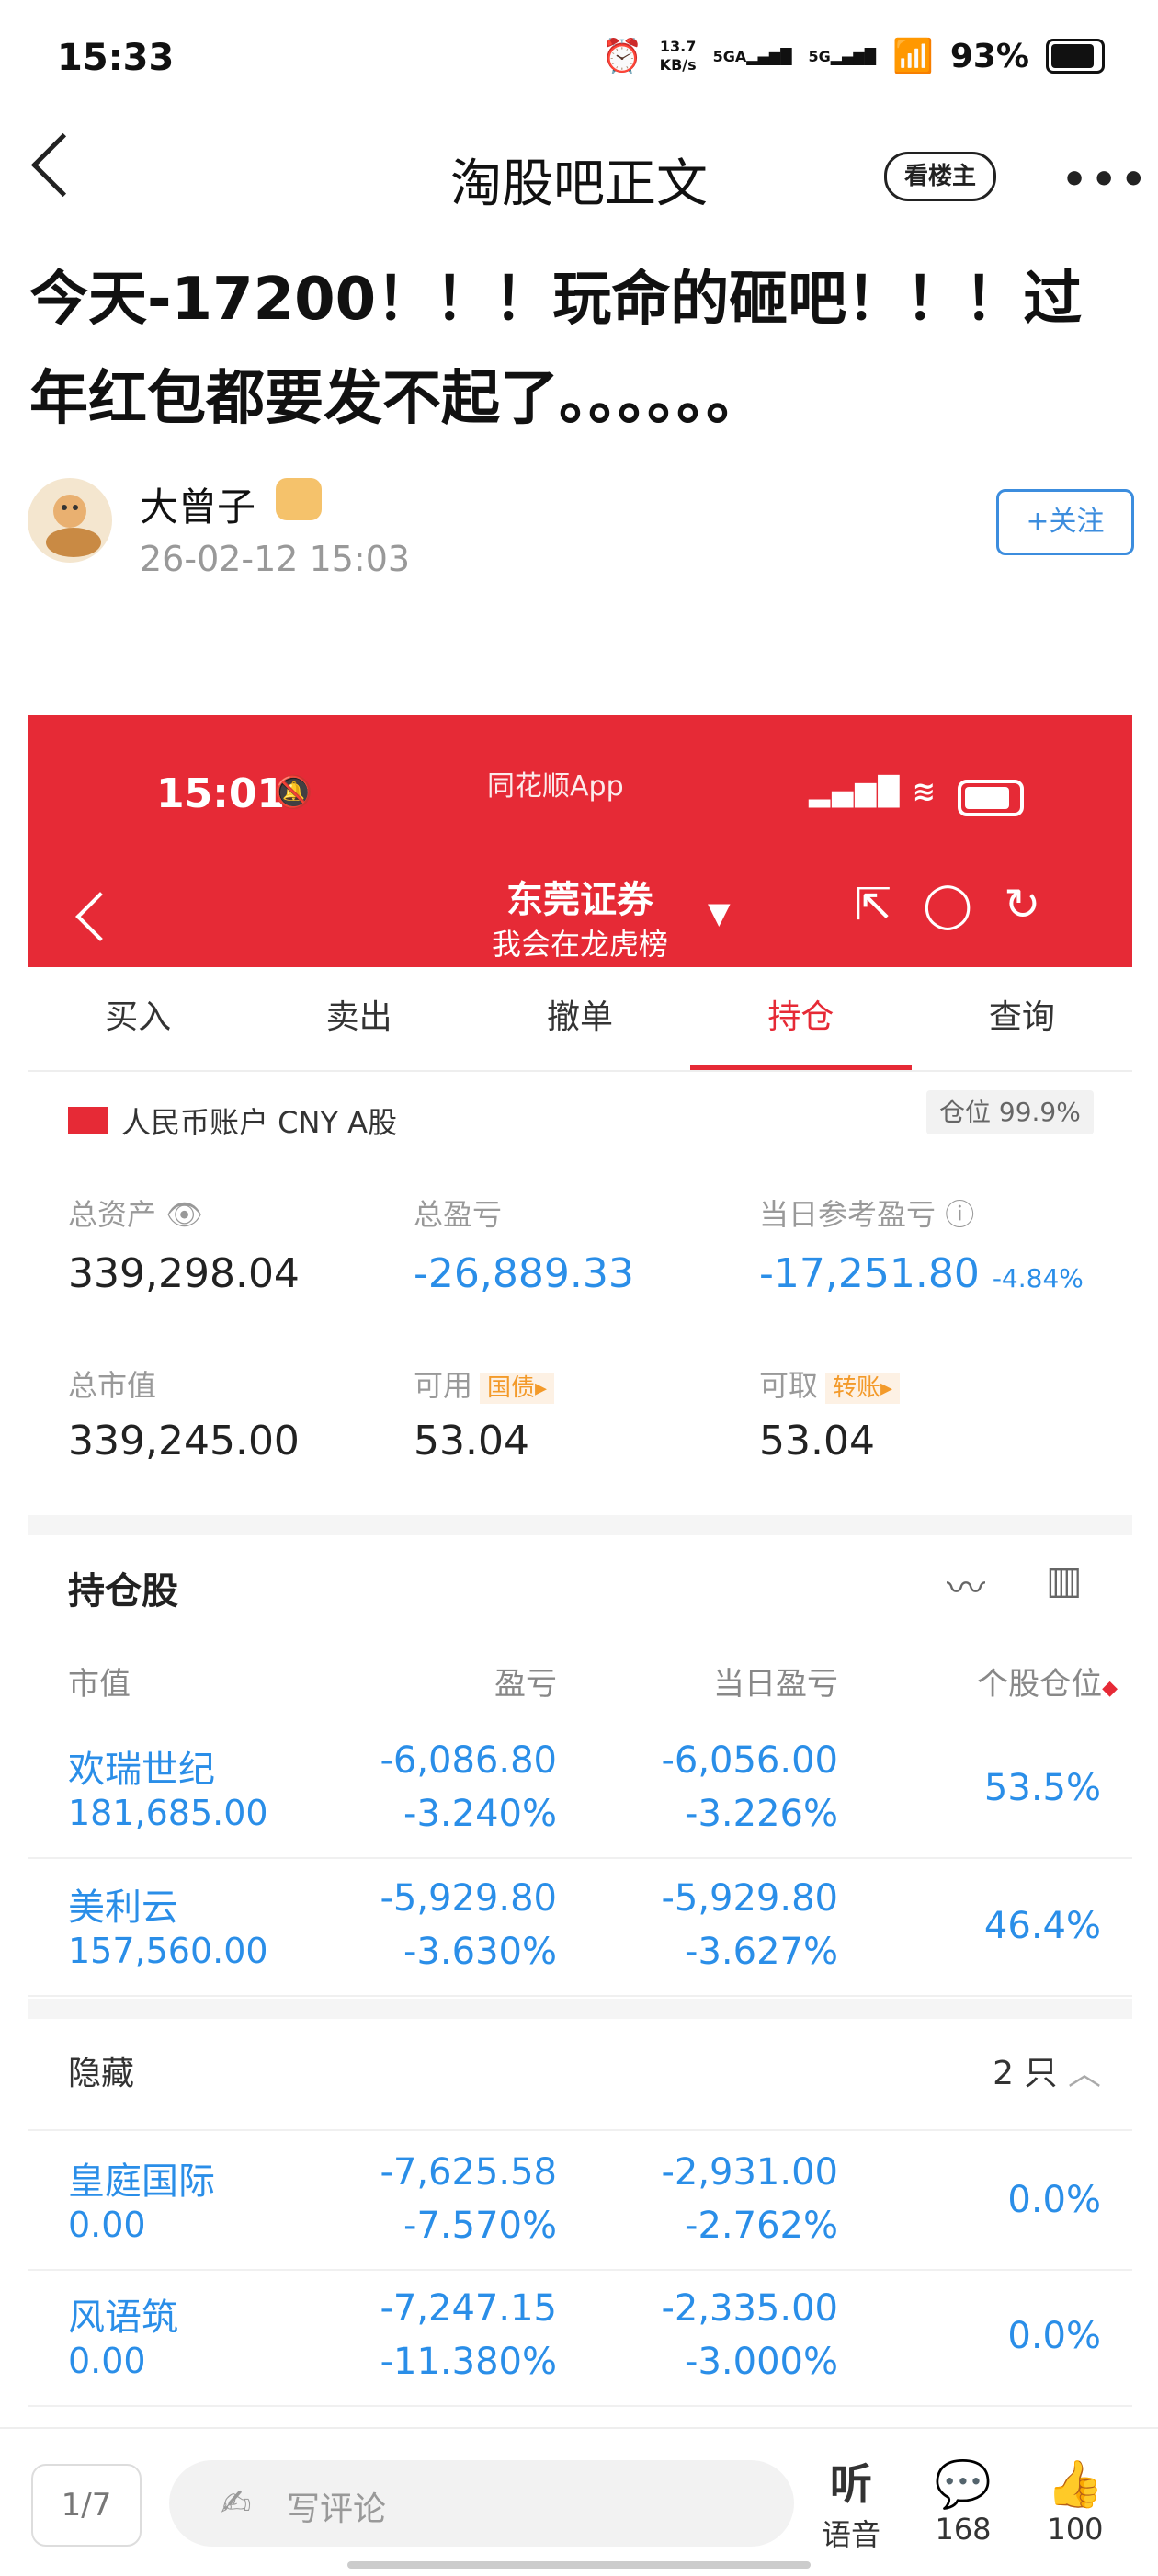 The width and height of the screenshot is (1158, 2576). I want to click on battery-percent: 93%, so click(989, 56).